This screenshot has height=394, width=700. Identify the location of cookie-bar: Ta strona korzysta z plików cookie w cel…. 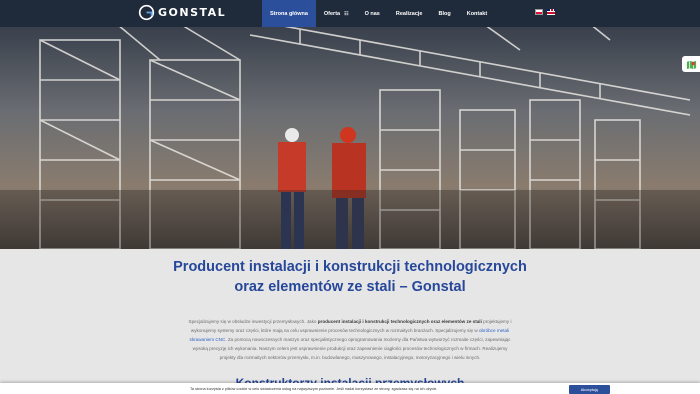
(350, 388).